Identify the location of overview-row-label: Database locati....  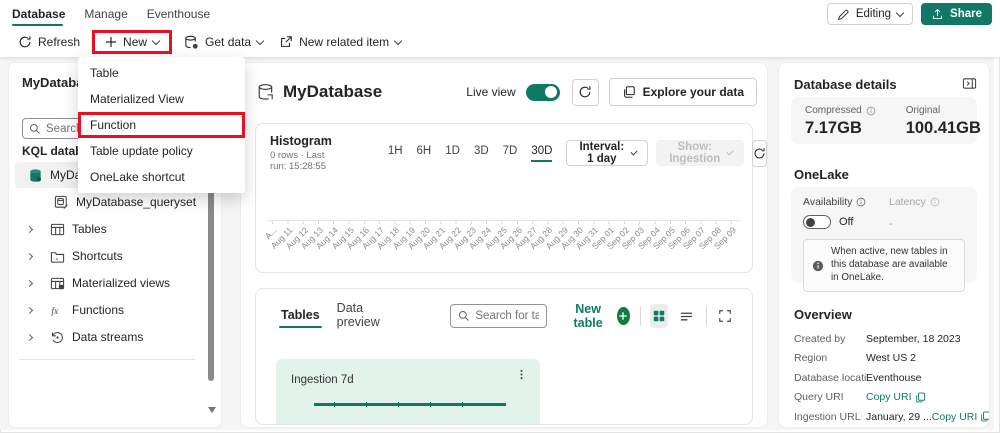
(830, 377).